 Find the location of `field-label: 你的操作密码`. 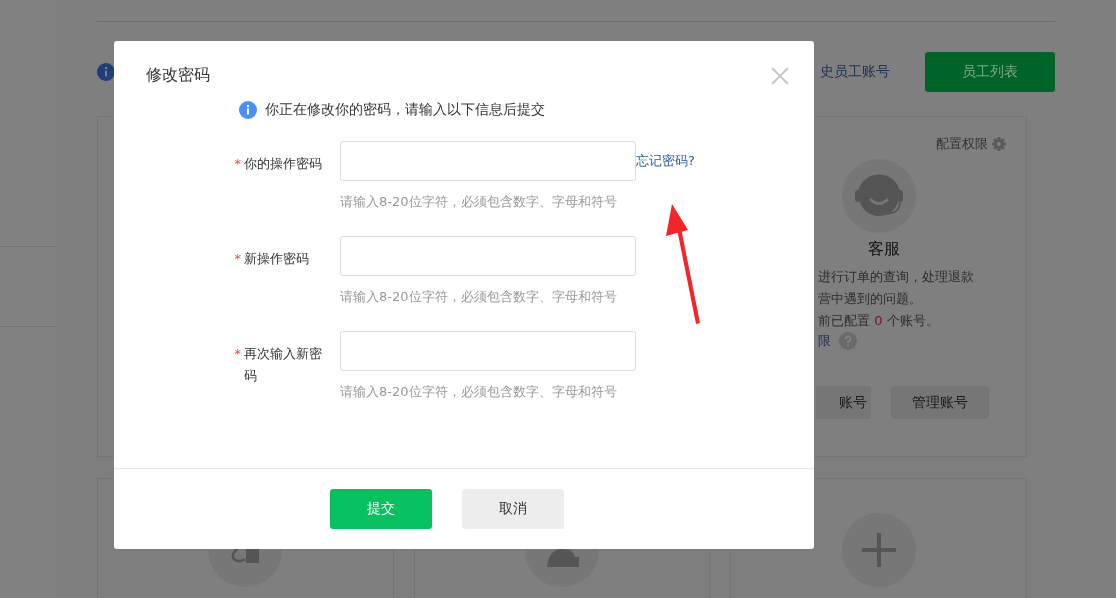

field-label: 你的操作密码 is located at coordinates (284, 164).